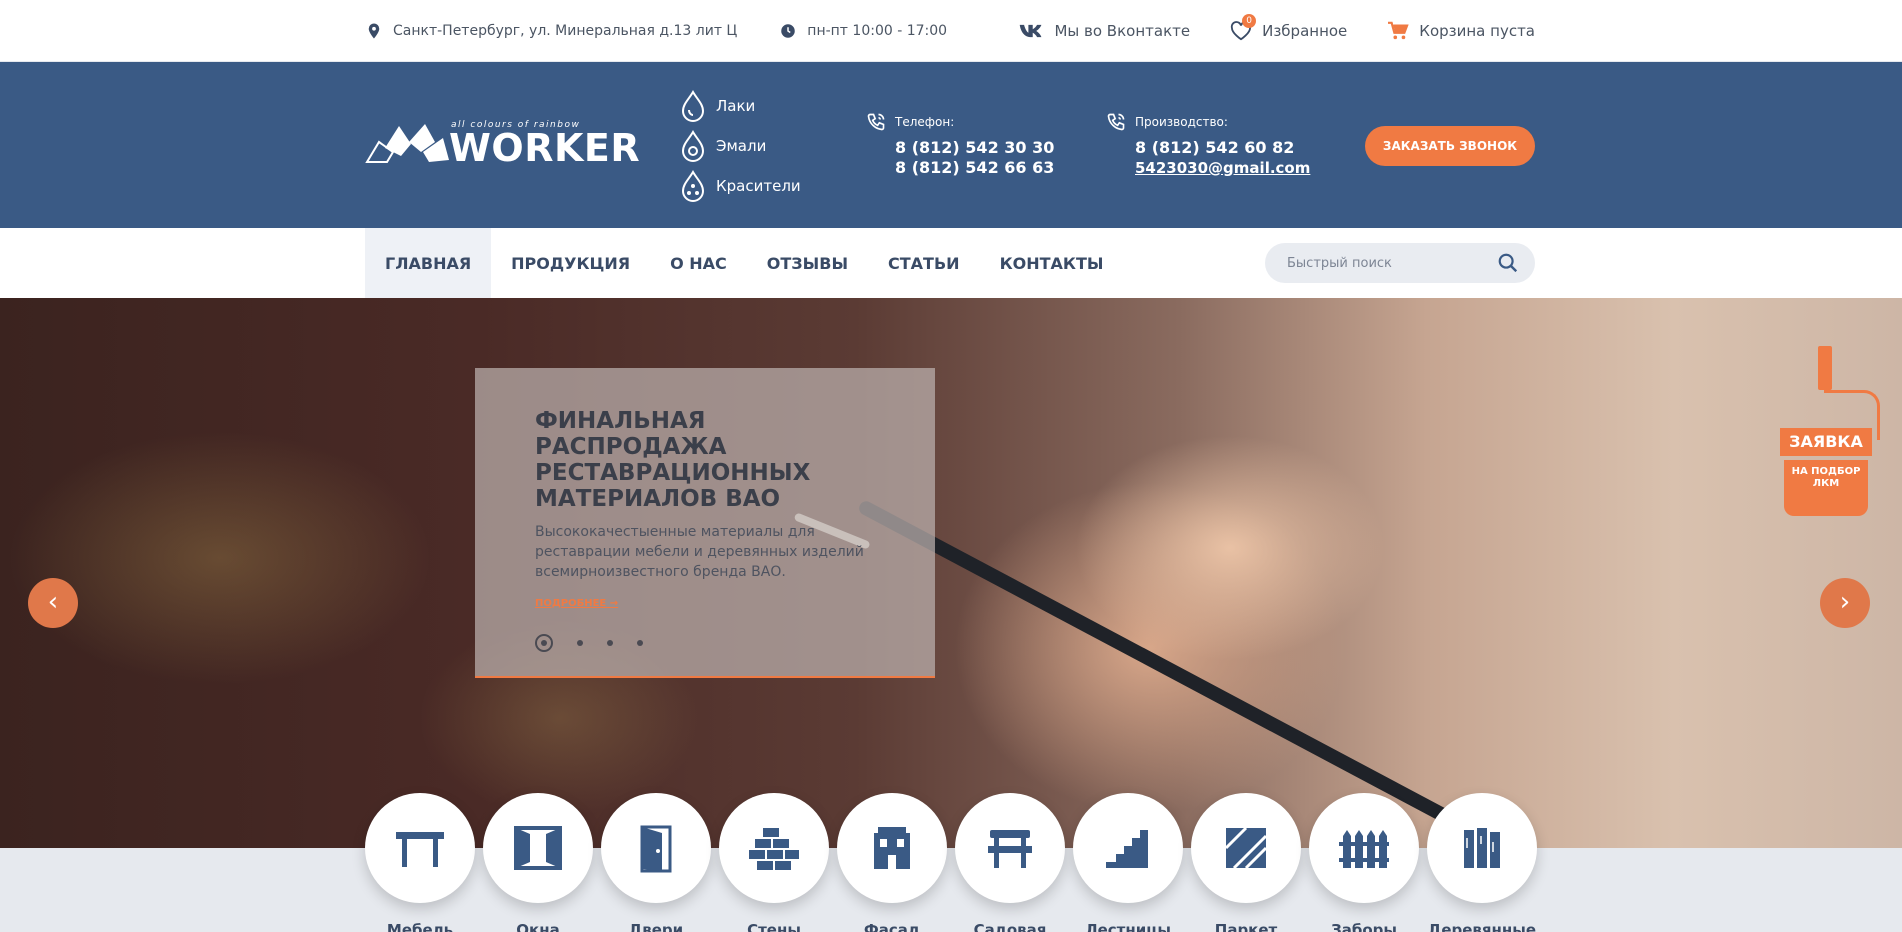 This screenshot has height=932, width=1902. Describe the element at coordinates (1398, 30) in the screenshot. I see `cart-icon` at that location.